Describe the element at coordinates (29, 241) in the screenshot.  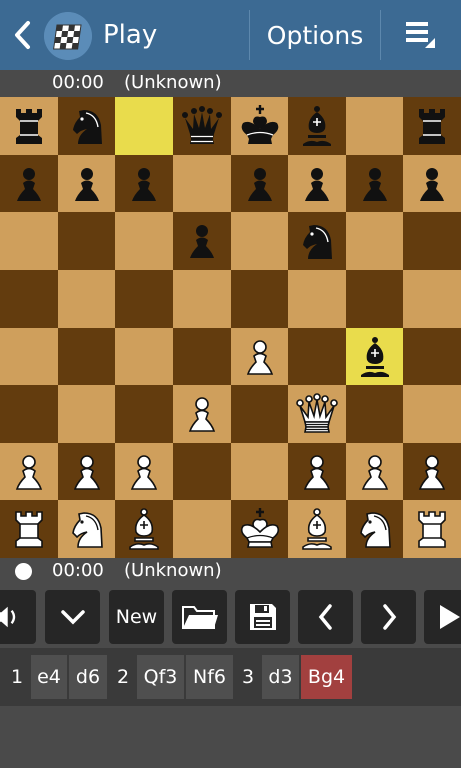
I see `square-a6` at that location.